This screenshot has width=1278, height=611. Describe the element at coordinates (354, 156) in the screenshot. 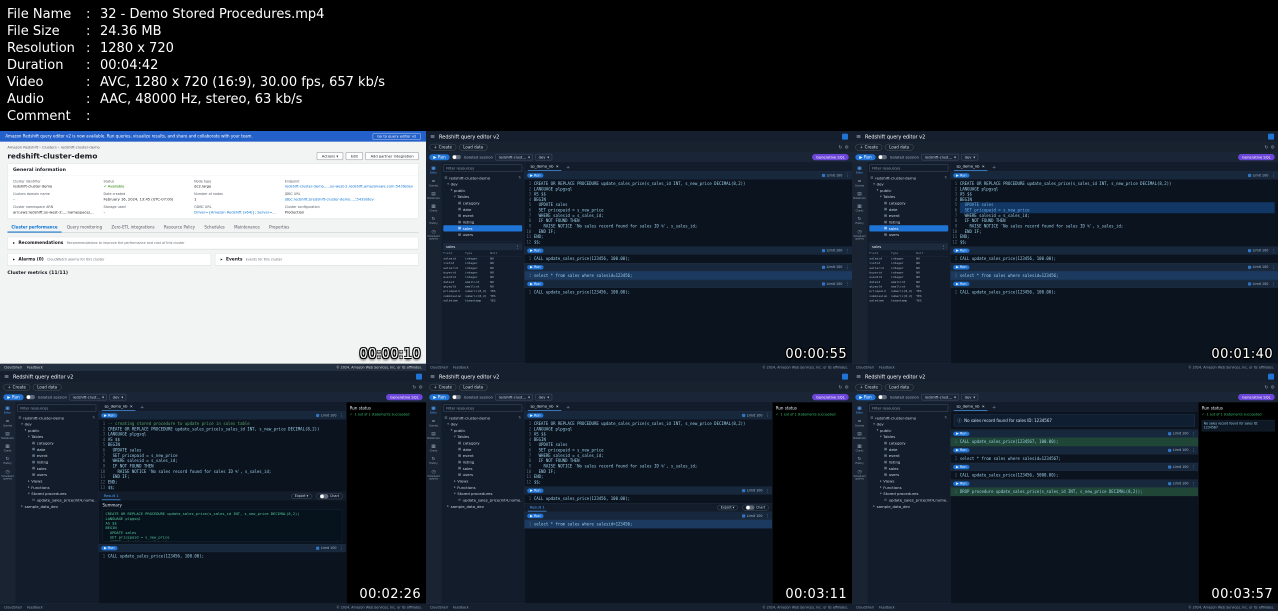

I see `edit-button: Edit` at that location.